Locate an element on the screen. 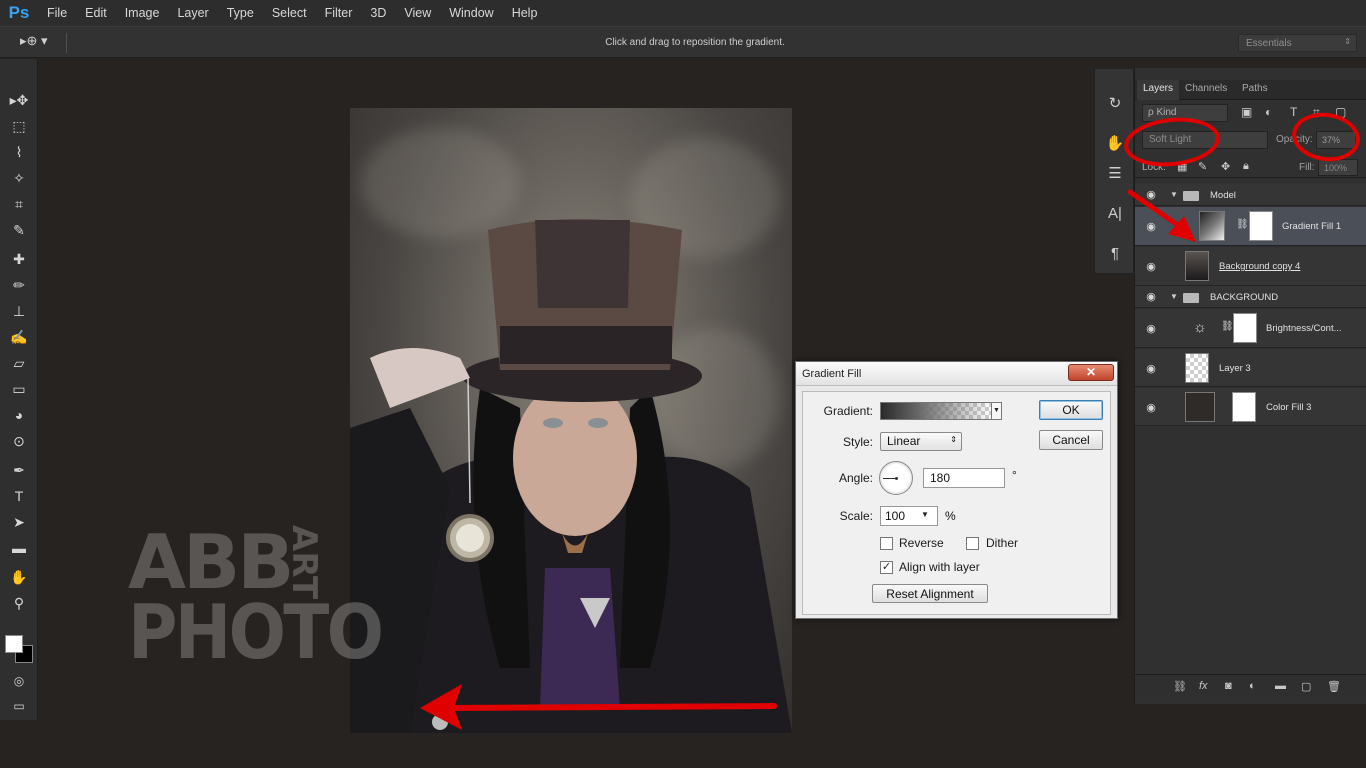  type-filter-icon: T is located at coordinates (1293, 112).